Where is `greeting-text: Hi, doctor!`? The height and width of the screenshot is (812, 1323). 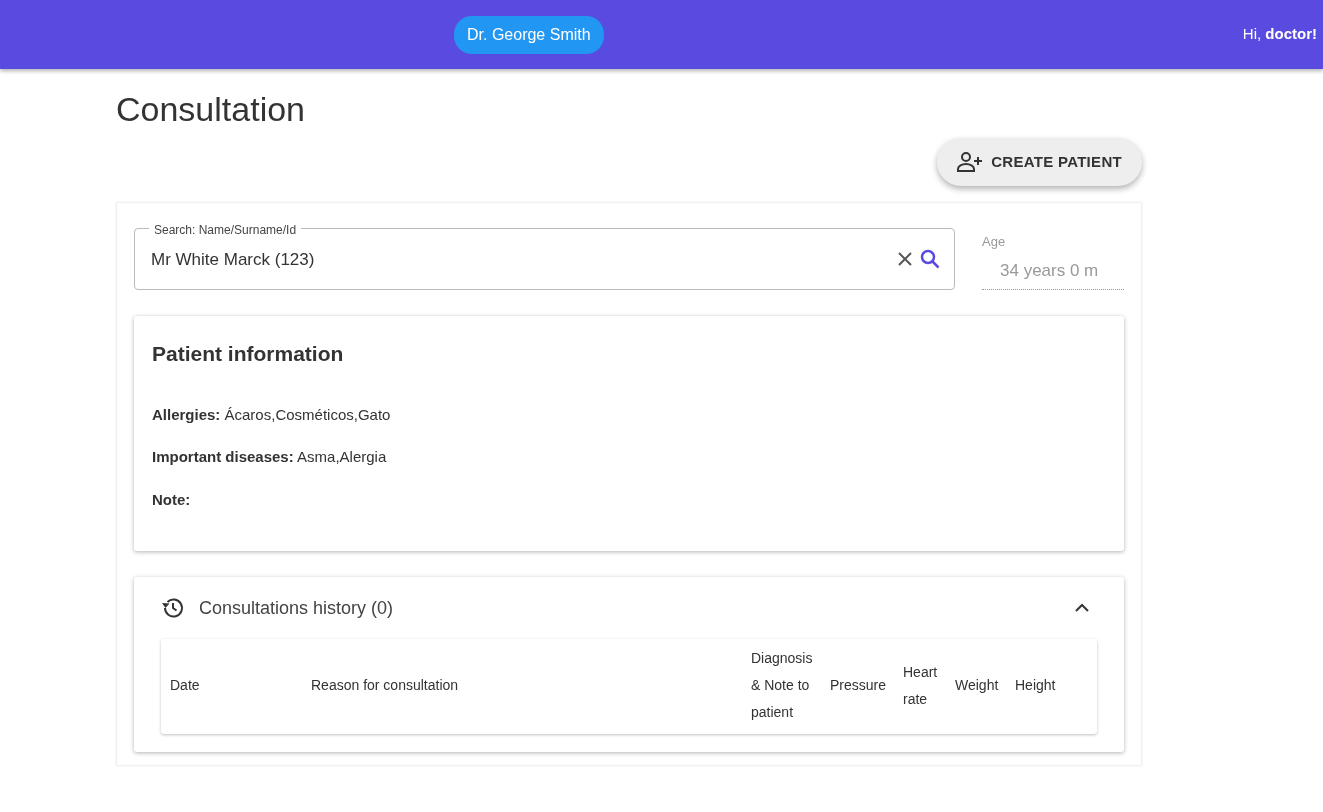 greeting-text: Hi, doctor! is located at coordinates (1279, 34).